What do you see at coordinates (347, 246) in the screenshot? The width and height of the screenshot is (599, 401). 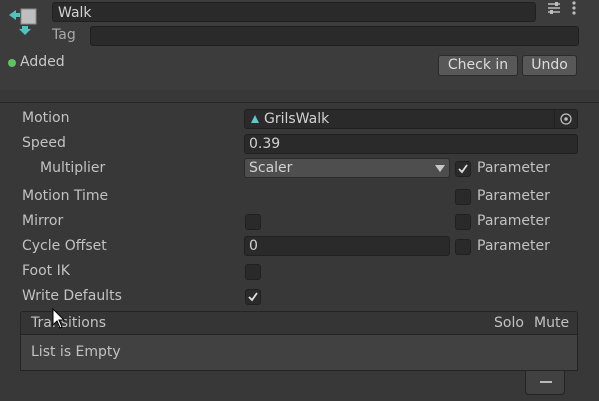 I see `cycle-offset-input: 0` at bounding box center [347, 246].